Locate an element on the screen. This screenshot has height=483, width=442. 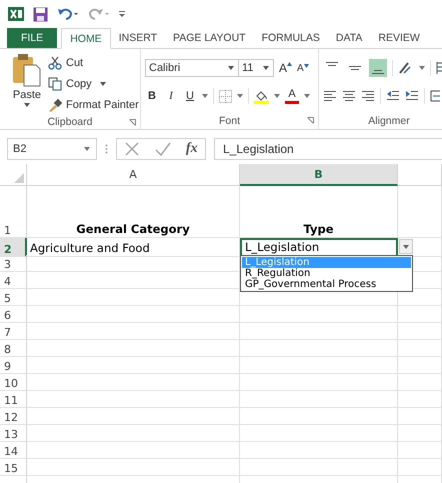
ribbon-tab: HOME is located at coordinates (86, 38).